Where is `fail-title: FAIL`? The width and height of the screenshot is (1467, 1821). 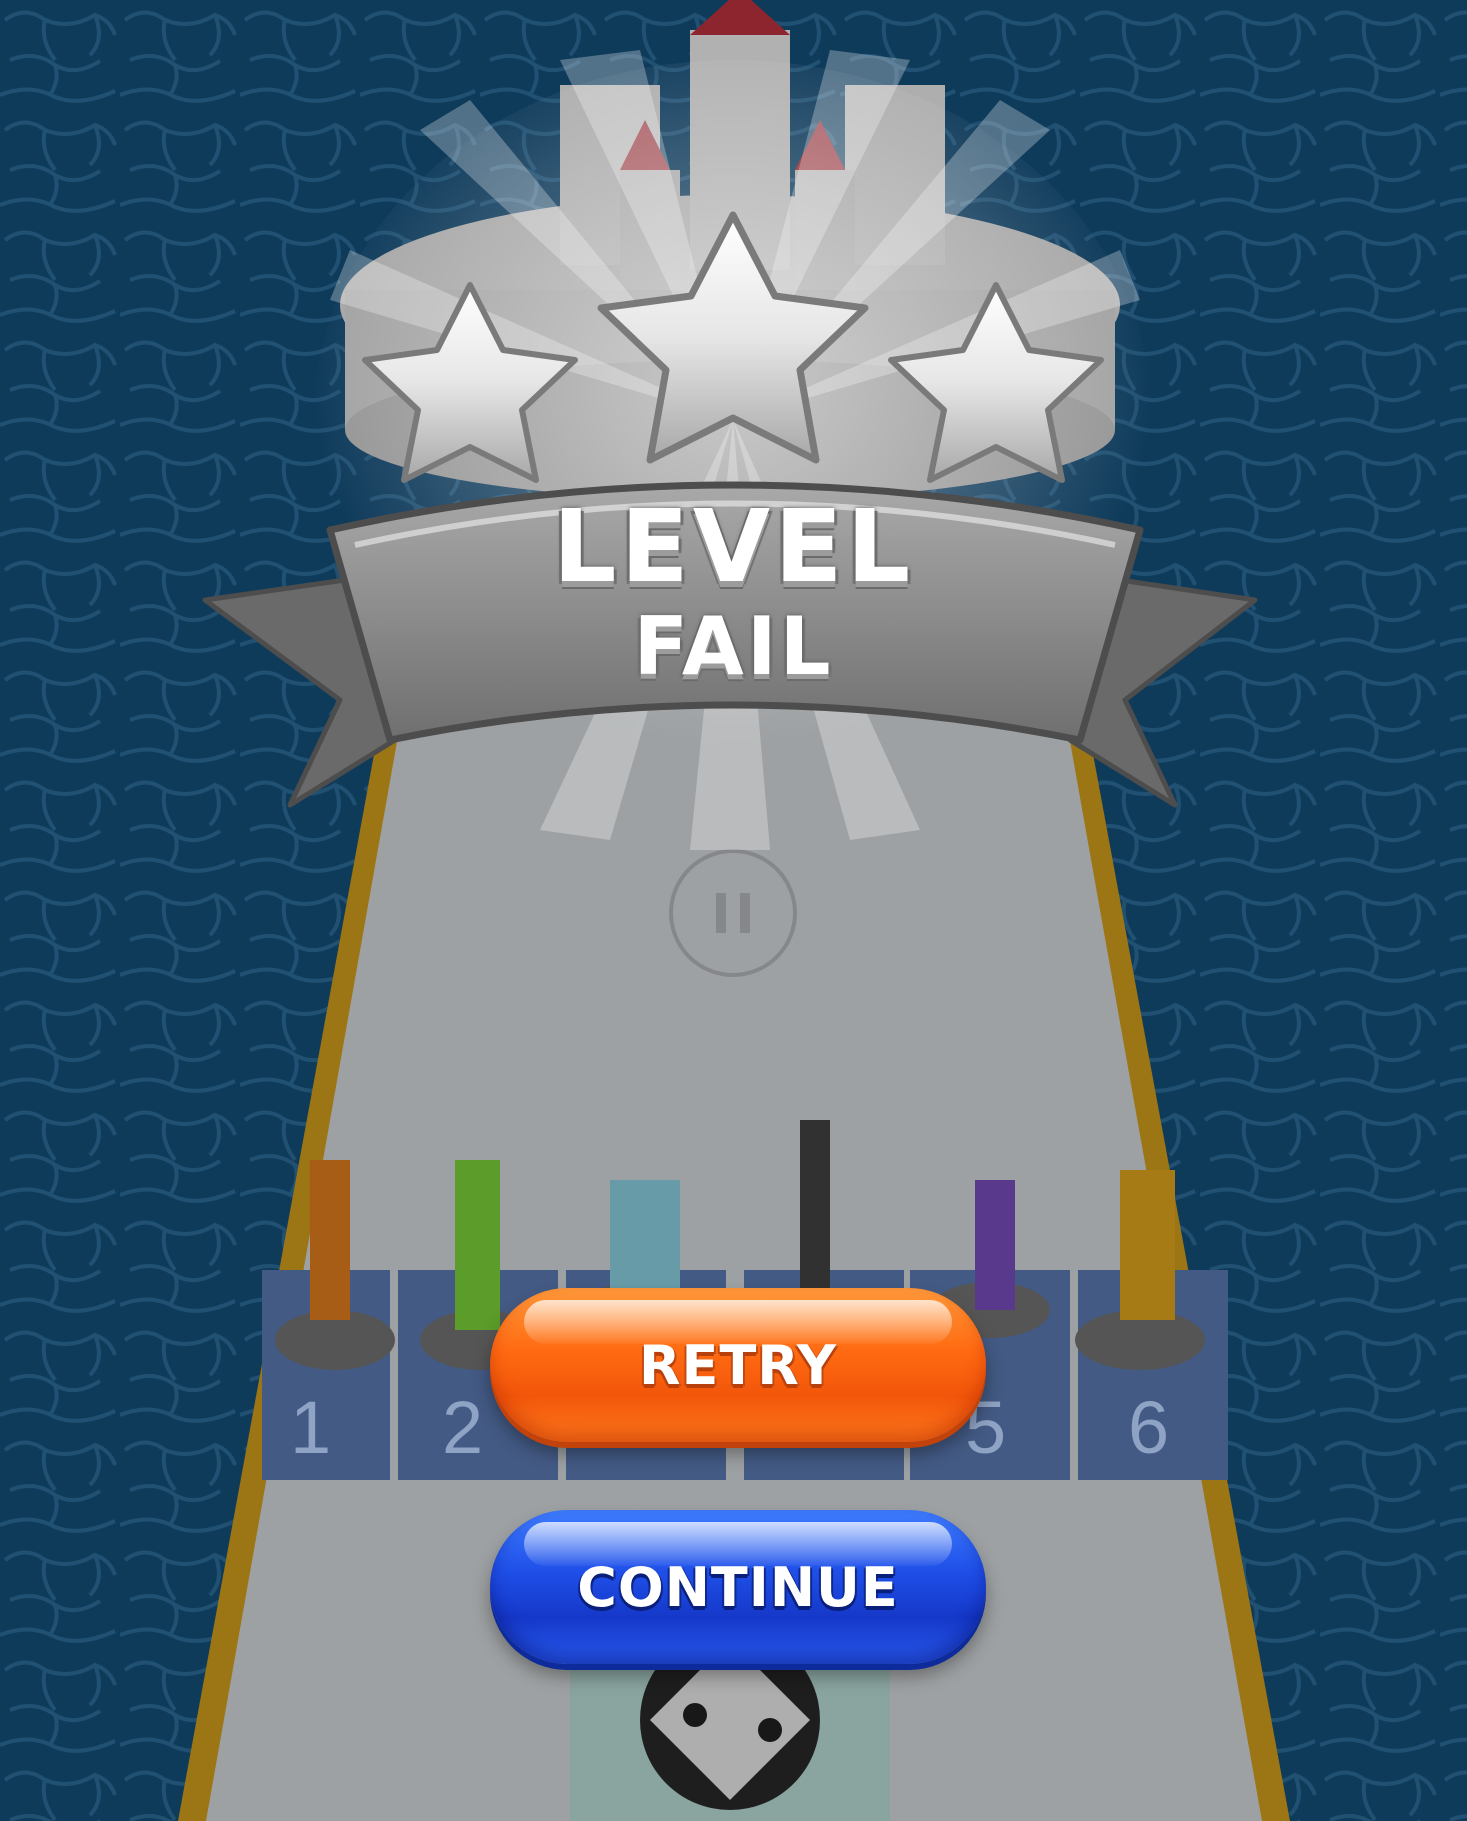 fail-title: FAIL is located at coordinates (733, 646).